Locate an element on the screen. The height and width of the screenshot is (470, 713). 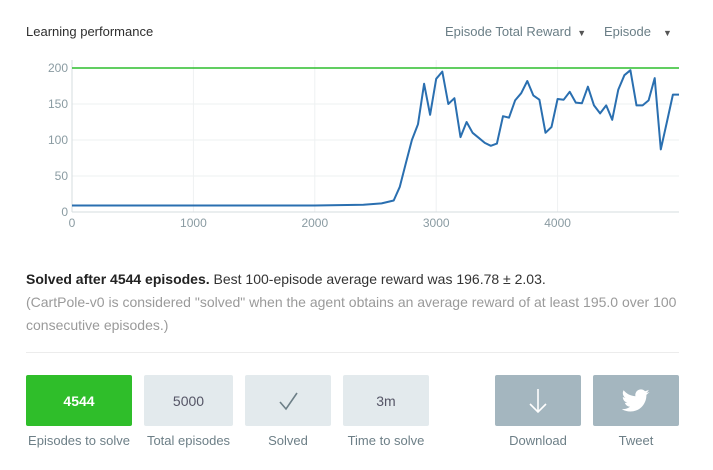
solved-tile is located at coordinates (288, 400).